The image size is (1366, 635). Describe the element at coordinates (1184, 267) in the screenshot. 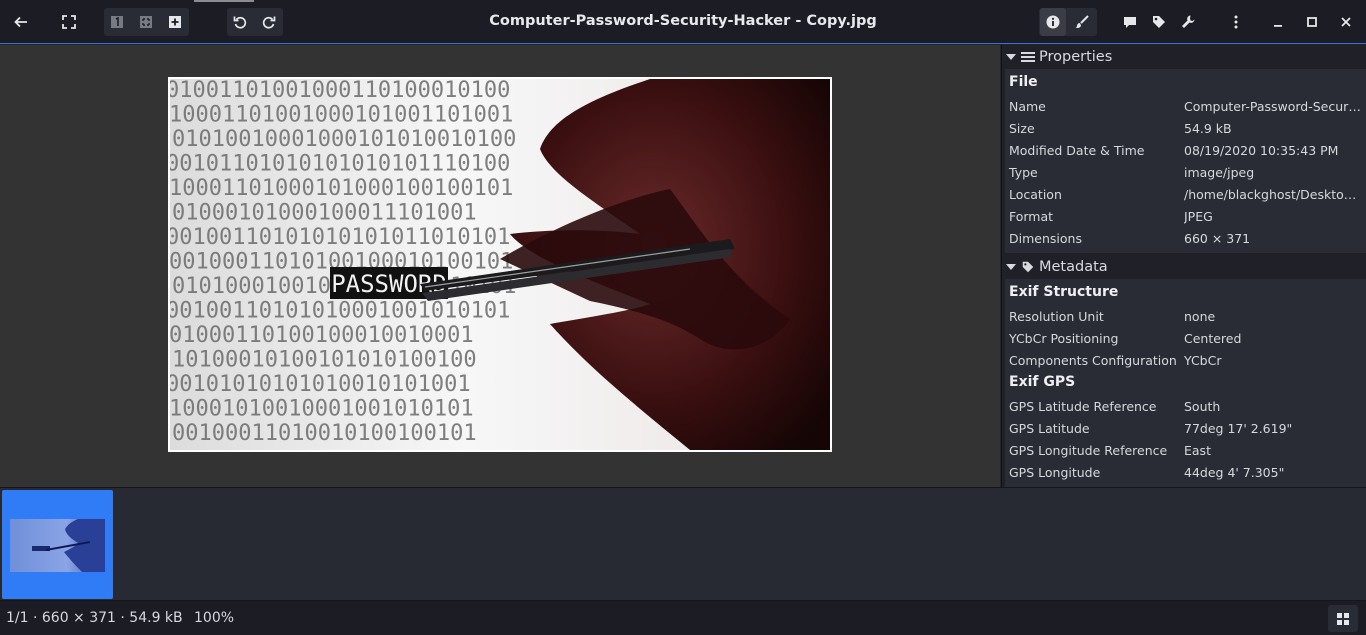

I see `metadata-header: Metadata` at that location.